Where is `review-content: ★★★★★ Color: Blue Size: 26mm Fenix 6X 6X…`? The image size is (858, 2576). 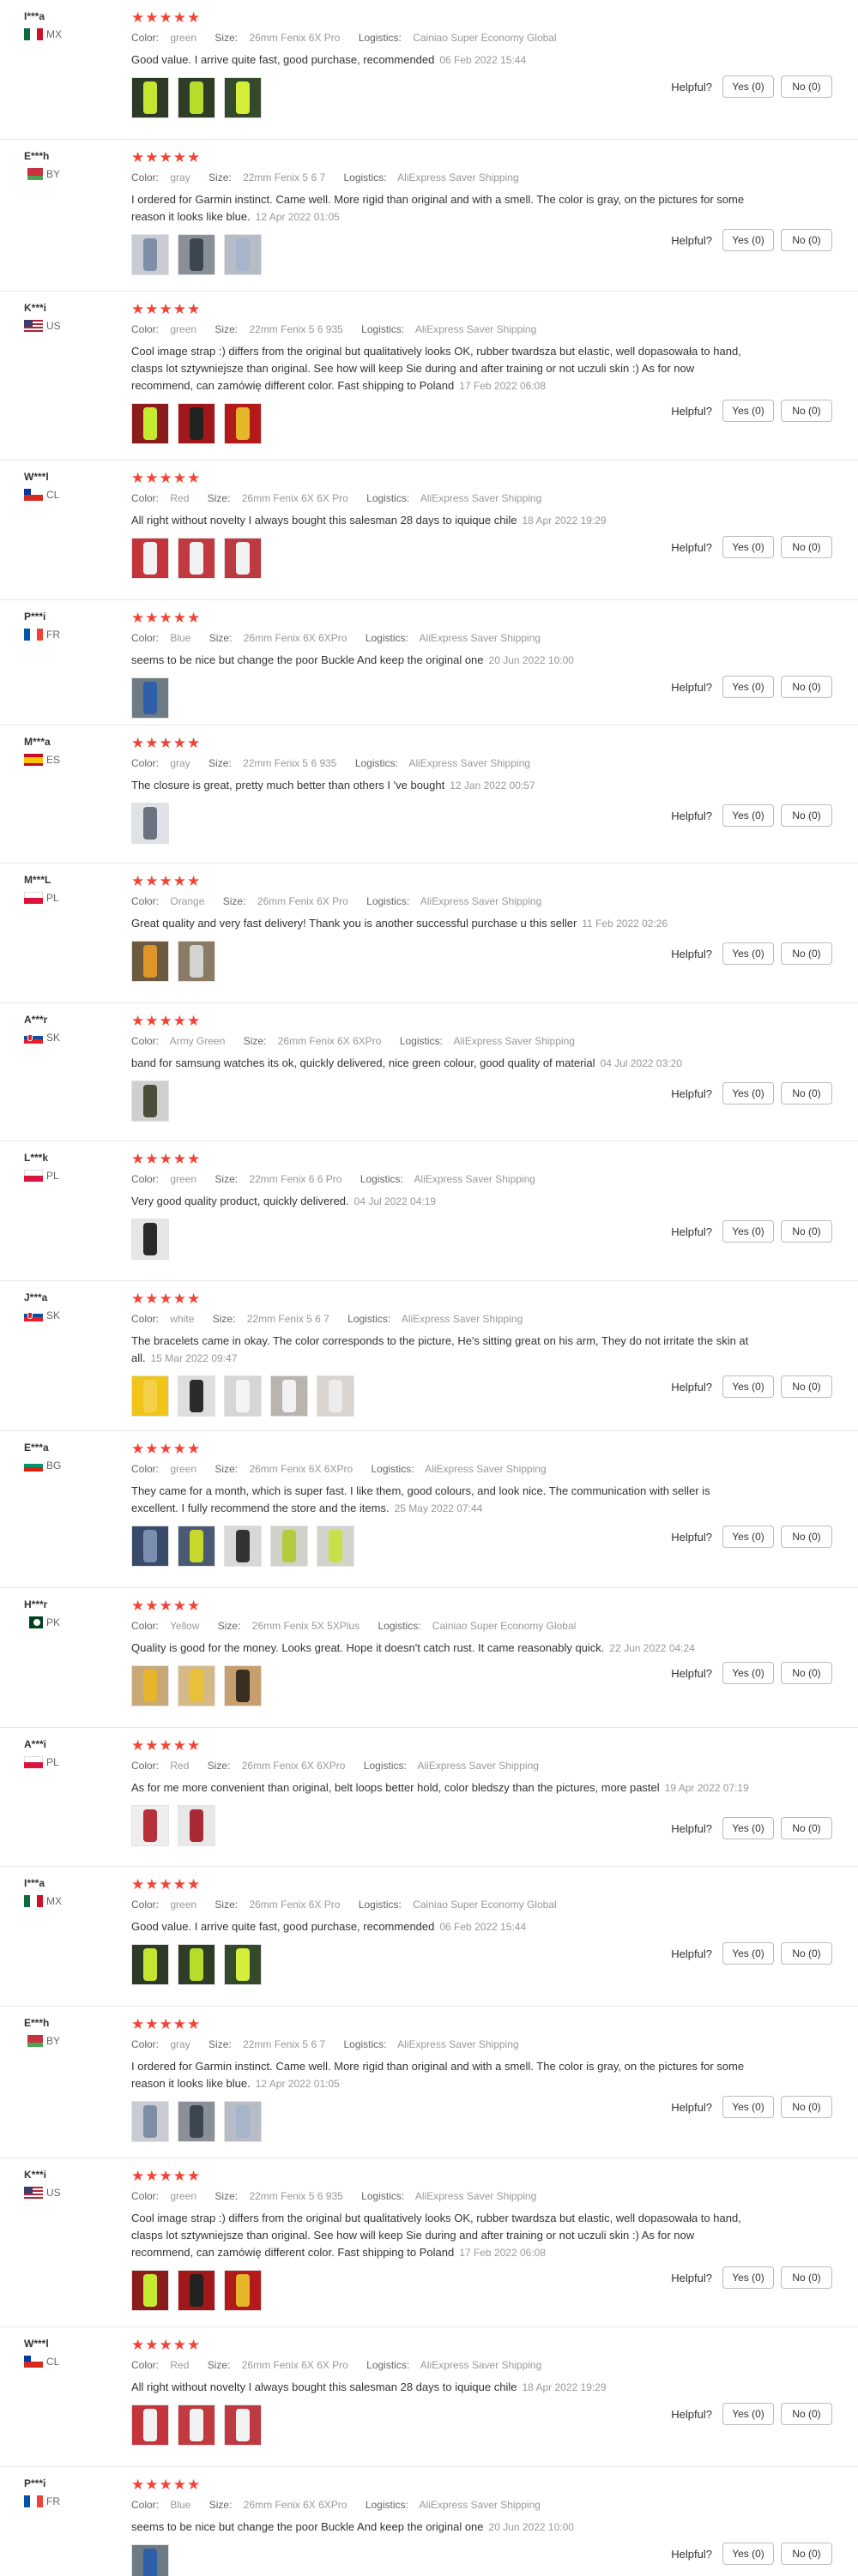 review-content: ★★★★★ Color: Blue Size: 26mm Fenix 6X 6X… is located at coordinates (440, 669).